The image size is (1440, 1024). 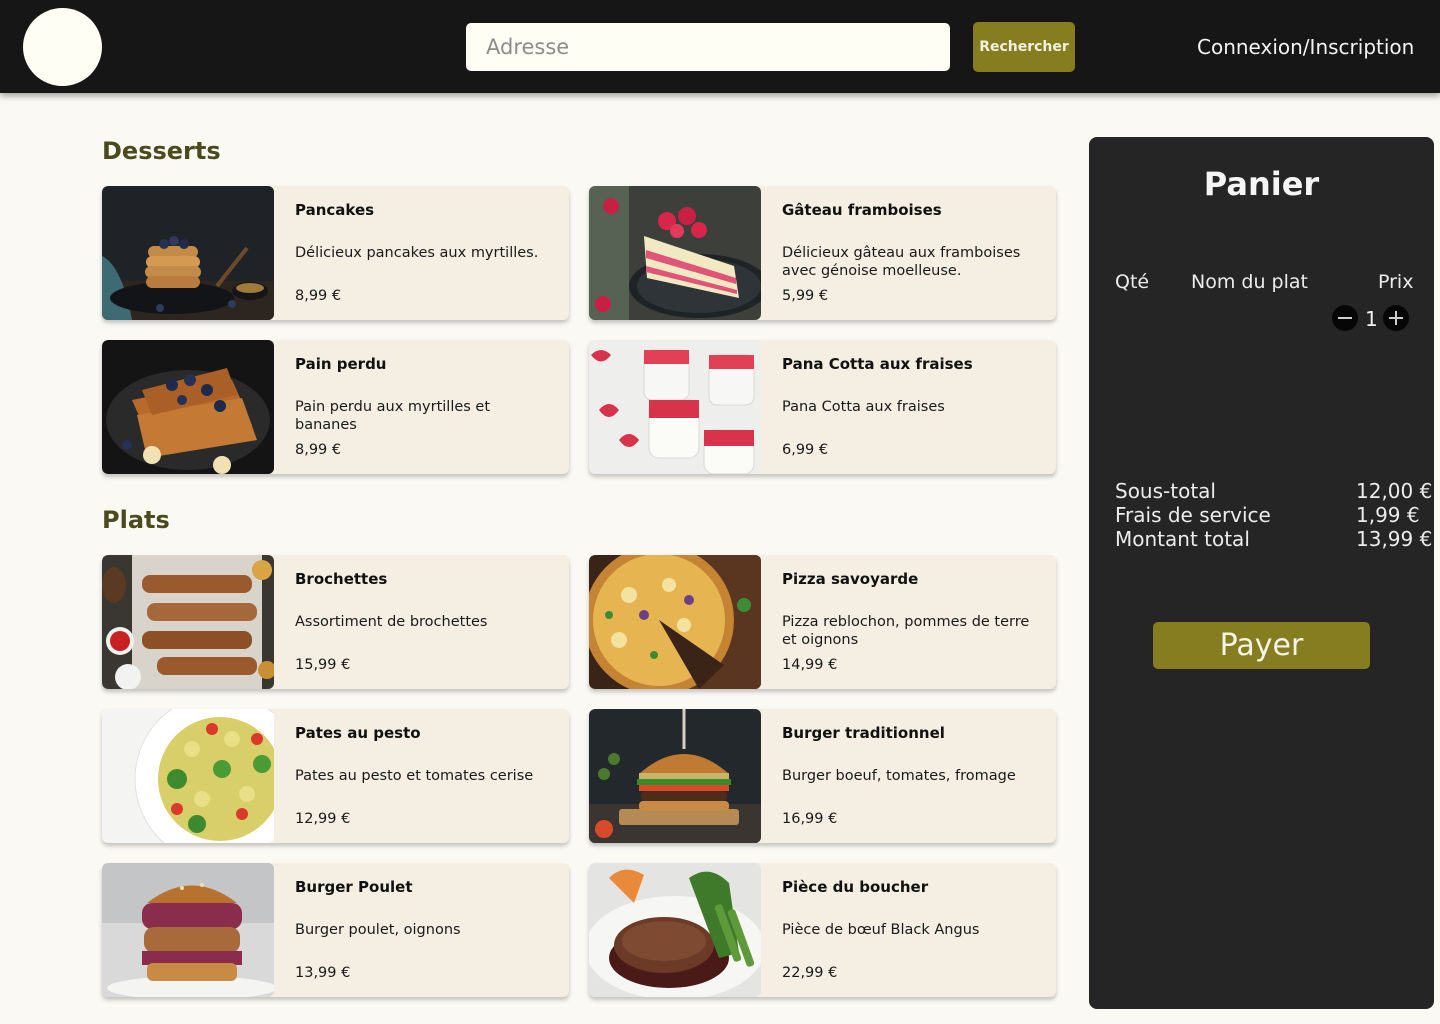 I want to click on dish-price: 14,99 €, so click(x=810, y=665).